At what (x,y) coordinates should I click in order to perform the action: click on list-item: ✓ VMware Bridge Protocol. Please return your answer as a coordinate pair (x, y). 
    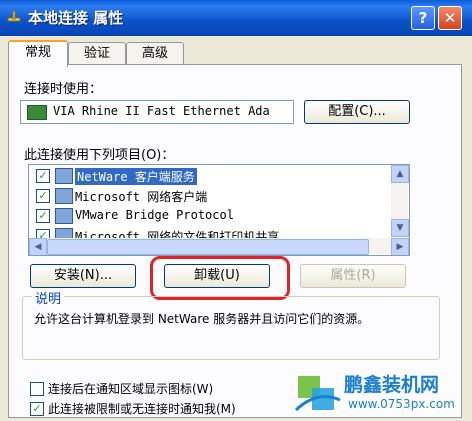
    Looking at the image, I should click on (210, 216).